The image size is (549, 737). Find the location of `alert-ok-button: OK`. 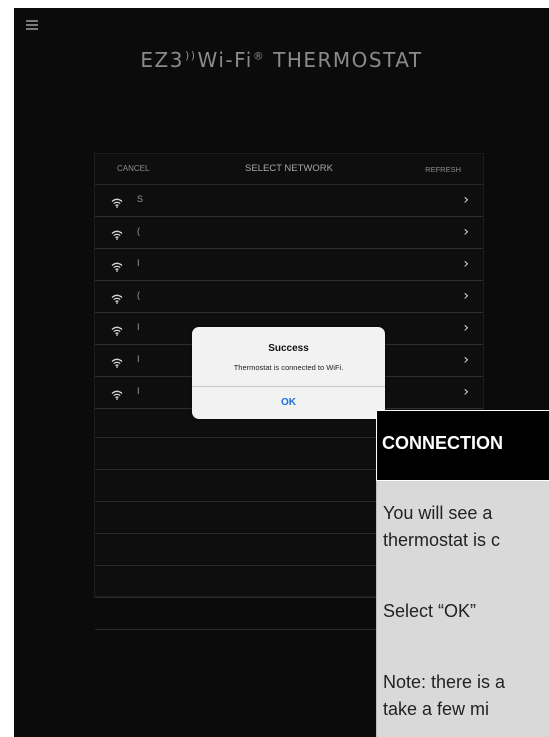

alert-ok-button: OK is located at coordinates (288, 402).